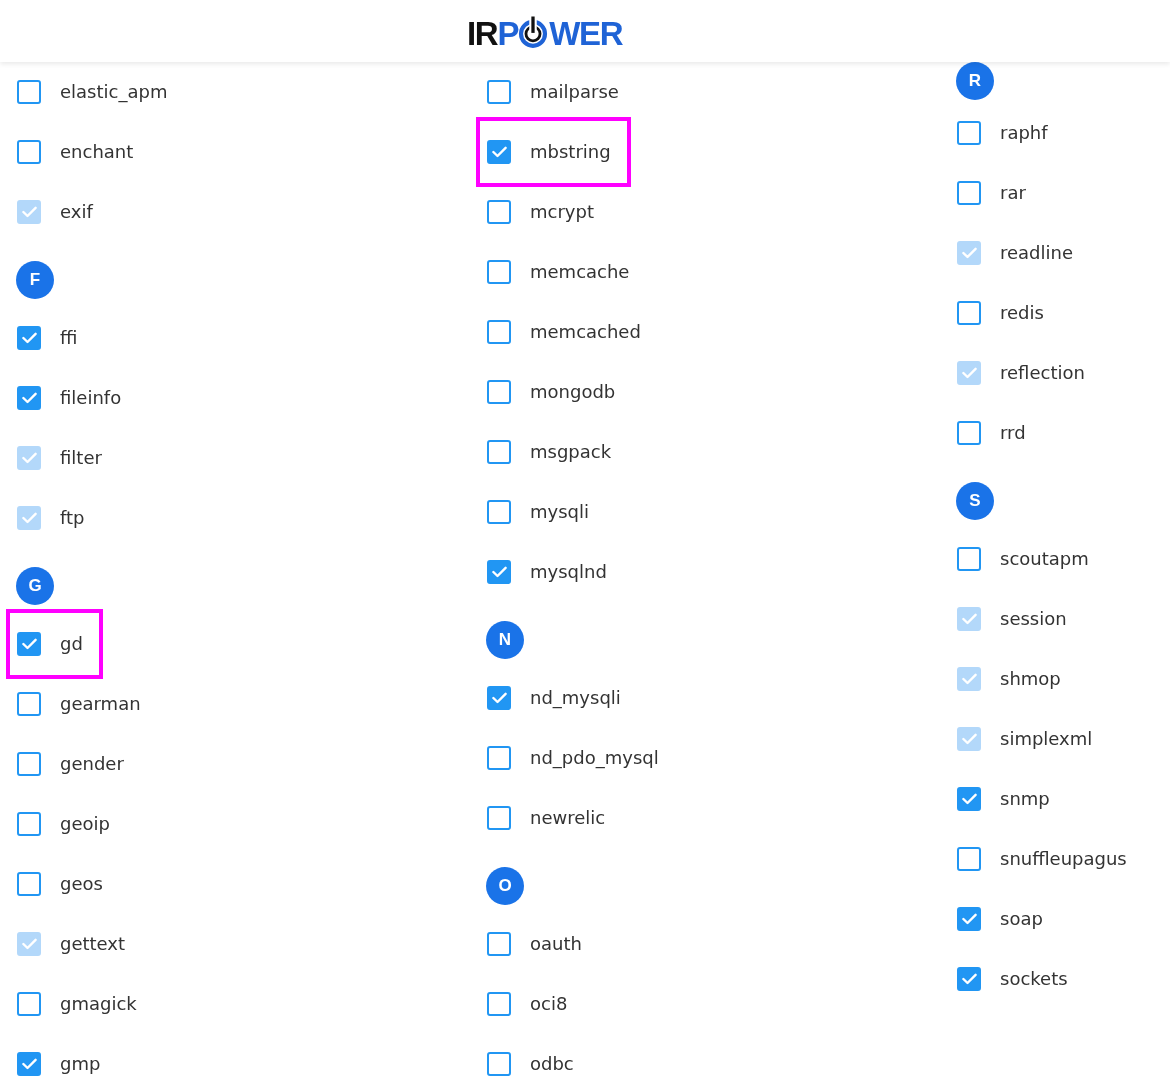 The width and height of the screenshot is (1170, 1090). I want to click on option-label: nd_pdo_mysql, so click(594, 758).